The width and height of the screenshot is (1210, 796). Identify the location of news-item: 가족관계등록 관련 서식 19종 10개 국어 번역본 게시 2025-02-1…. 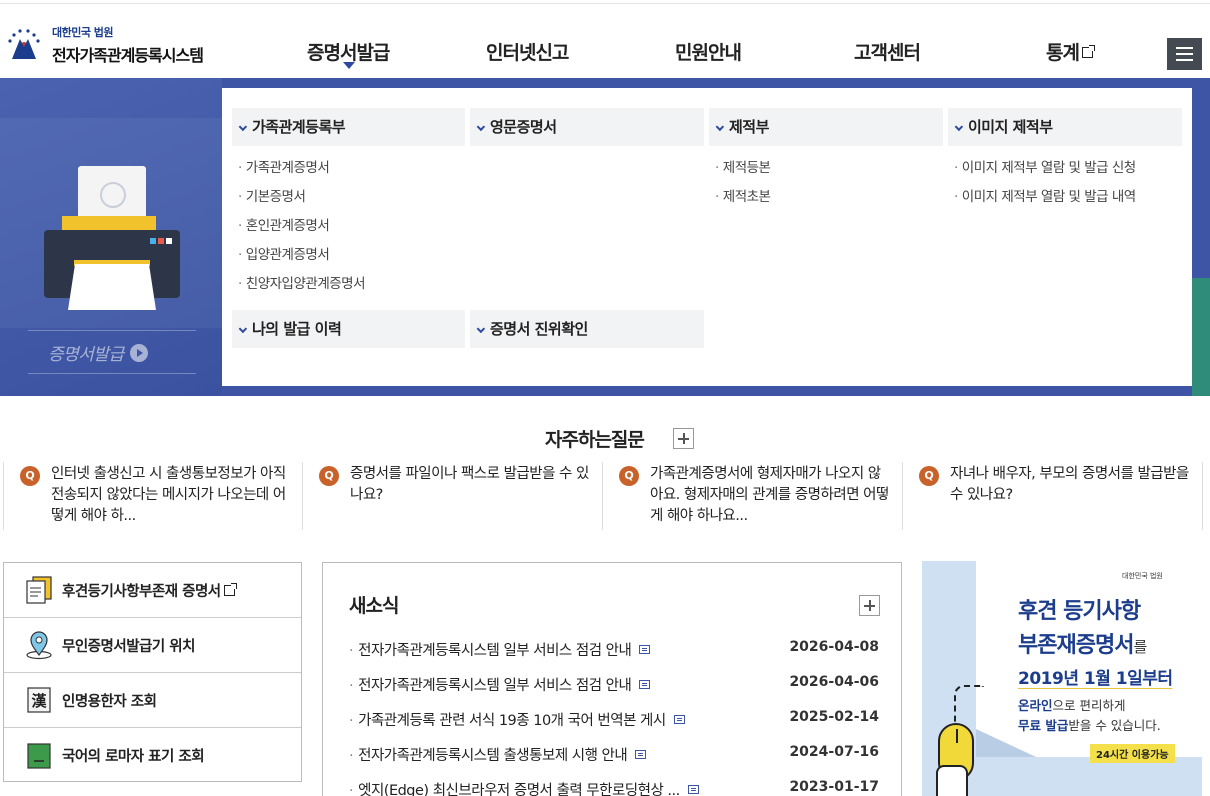
(614, 720).